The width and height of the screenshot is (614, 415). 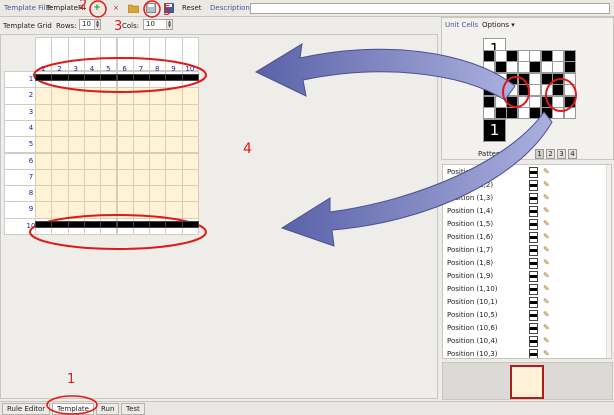 What do you see at coordinates (385, 72) in the screenshot?
I see `arrow-top` at bounding box center [385, 72].